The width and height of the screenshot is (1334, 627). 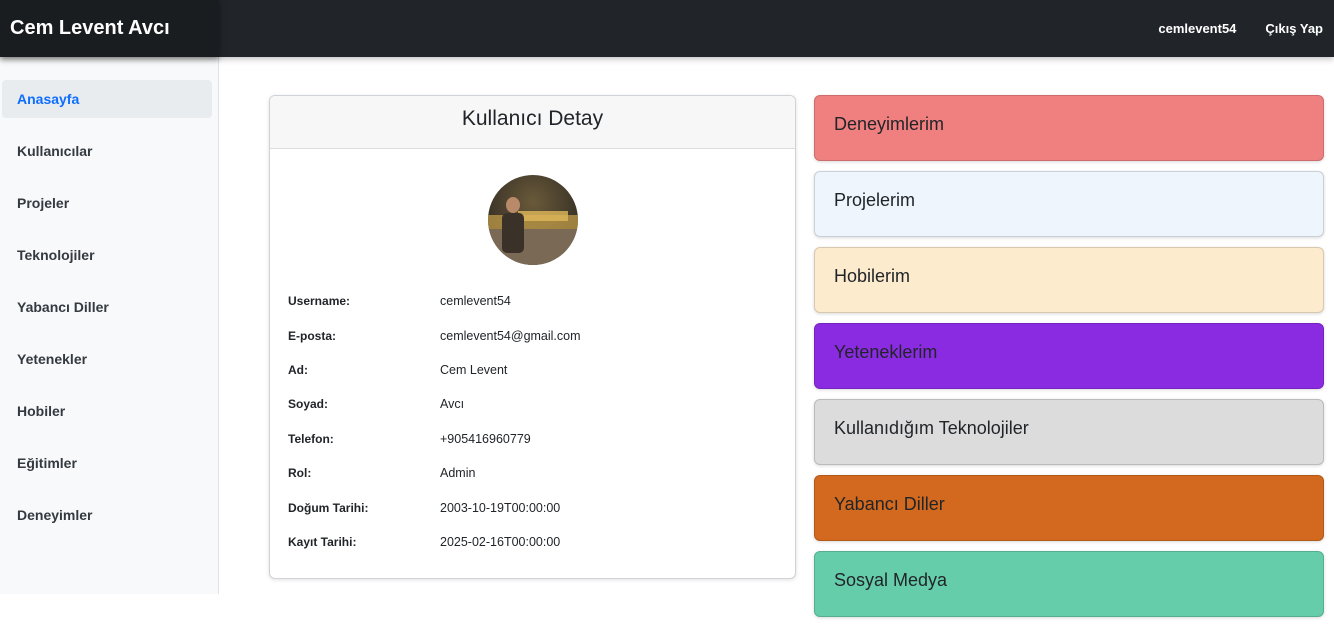 What do you see at coordinates (107, 255) in the screenshot?
I see `sidebar-item-teknolojiler: Teknolojiler` at bounding box center [107, 255].